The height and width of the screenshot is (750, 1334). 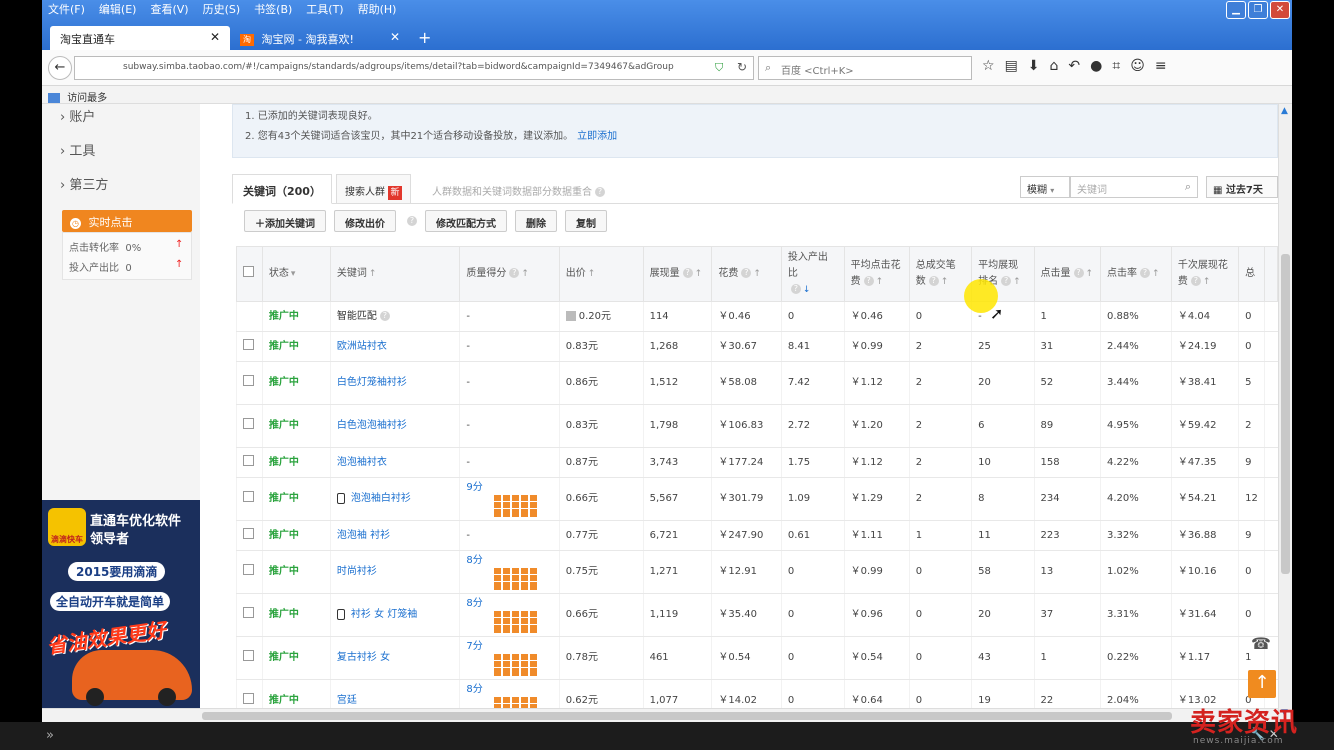 What do you see at coordinates (384, 614) in the screenshot?
I see `keyword-link: 衬衫 女 灯笼袖` at bounding box center [384, 614].